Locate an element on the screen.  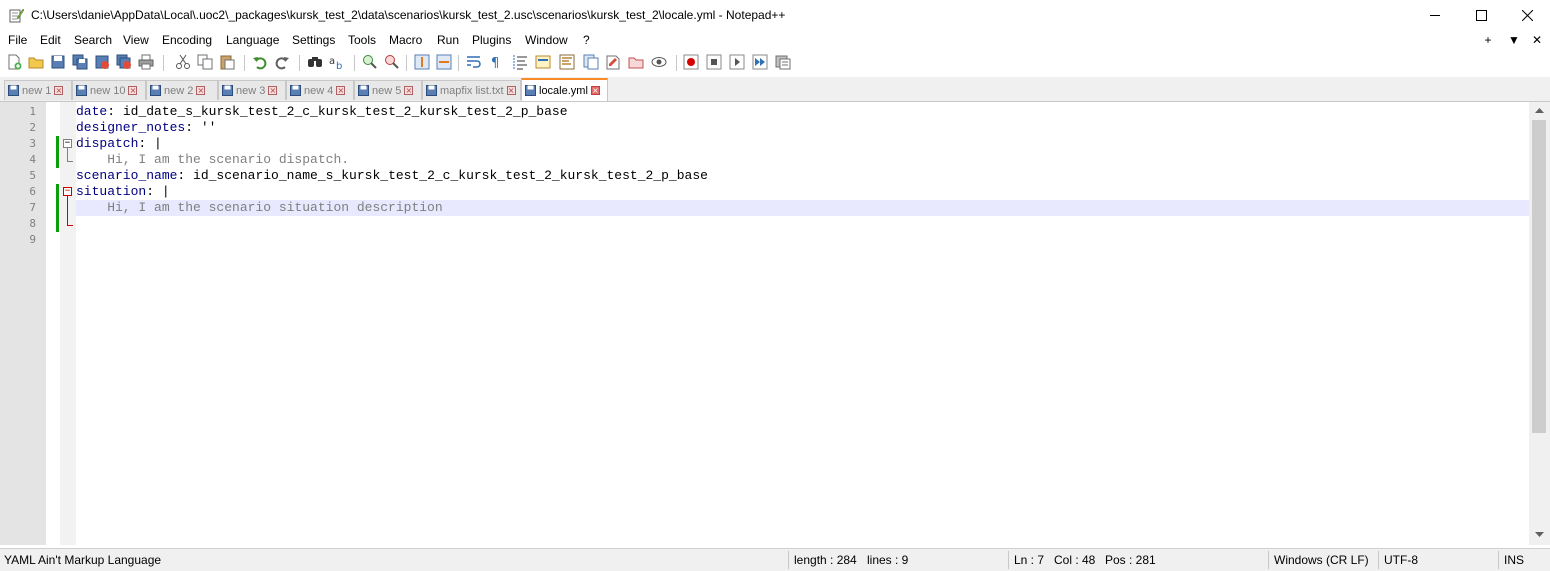
menu-plugins: Plugins is located at coordinates (491, 40).